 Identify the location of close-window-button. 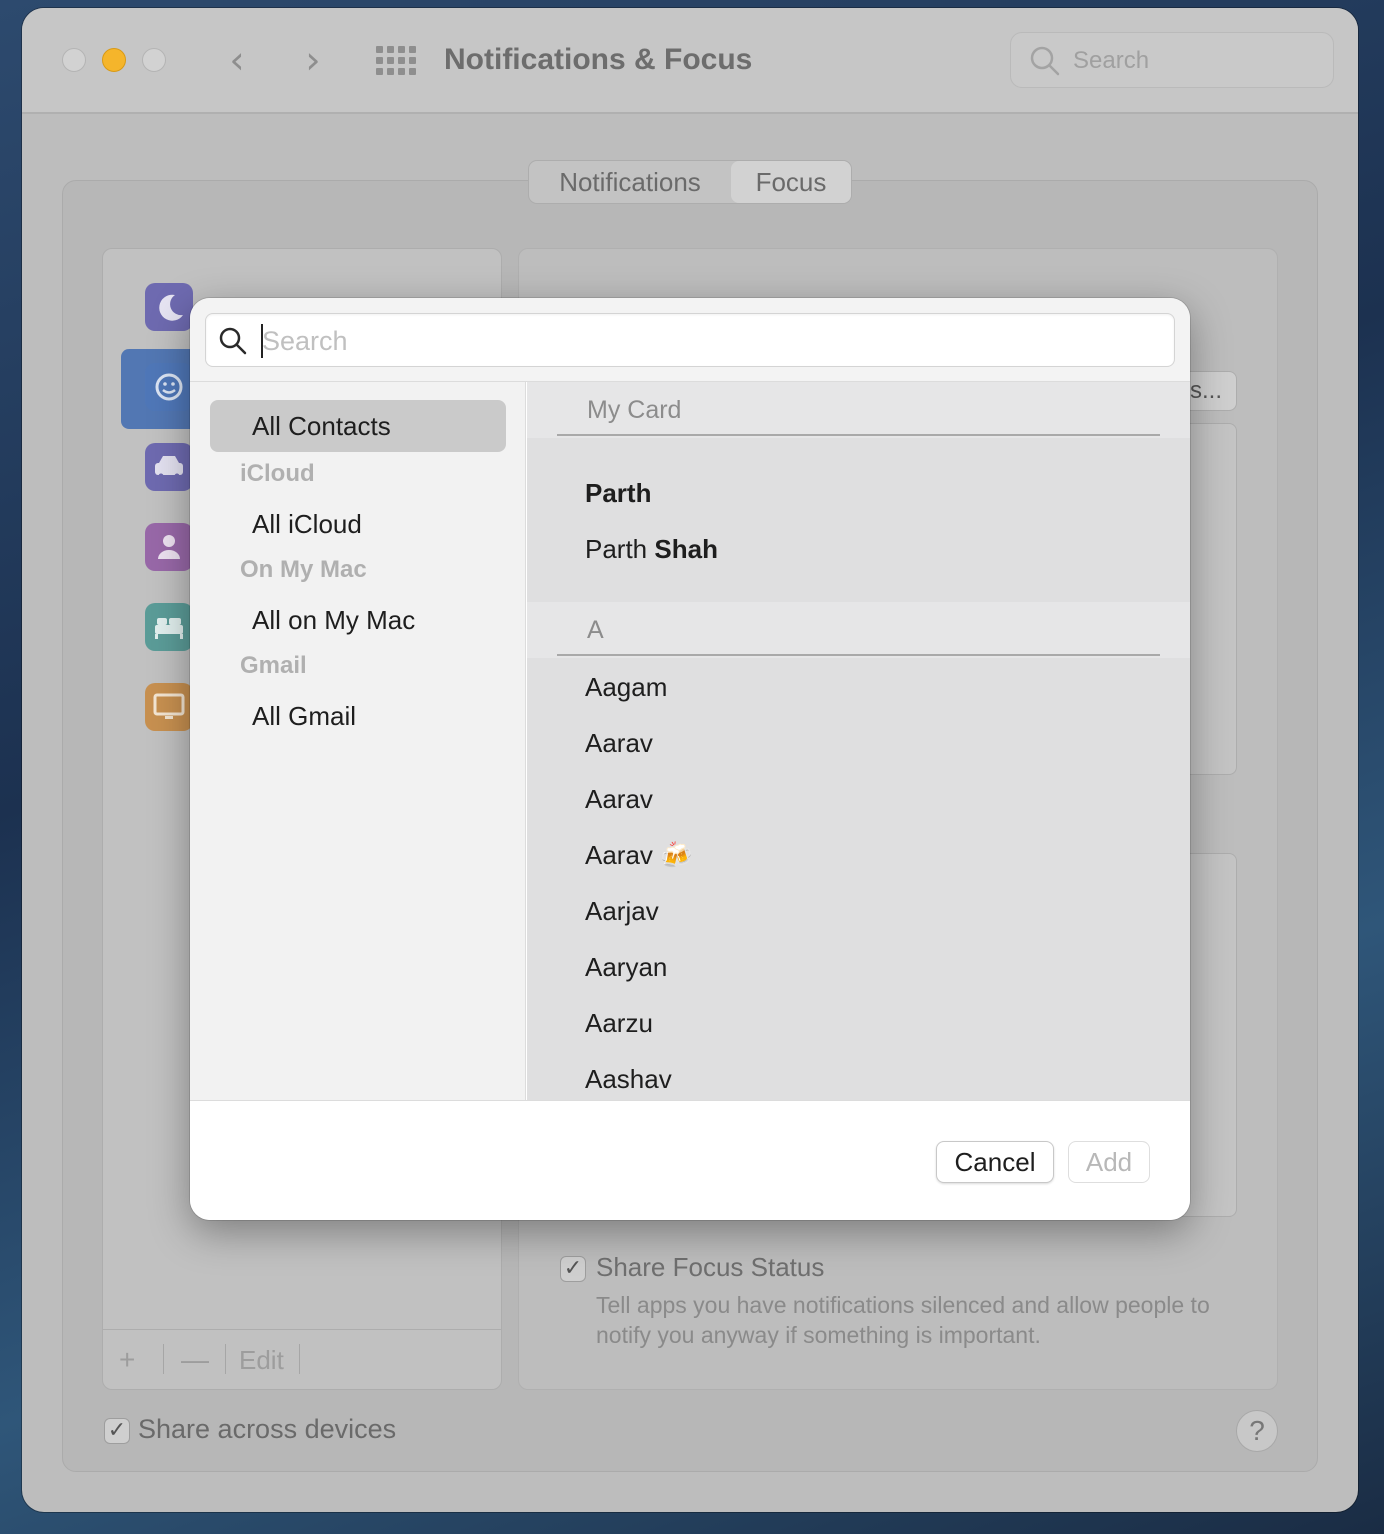
(74, 60).